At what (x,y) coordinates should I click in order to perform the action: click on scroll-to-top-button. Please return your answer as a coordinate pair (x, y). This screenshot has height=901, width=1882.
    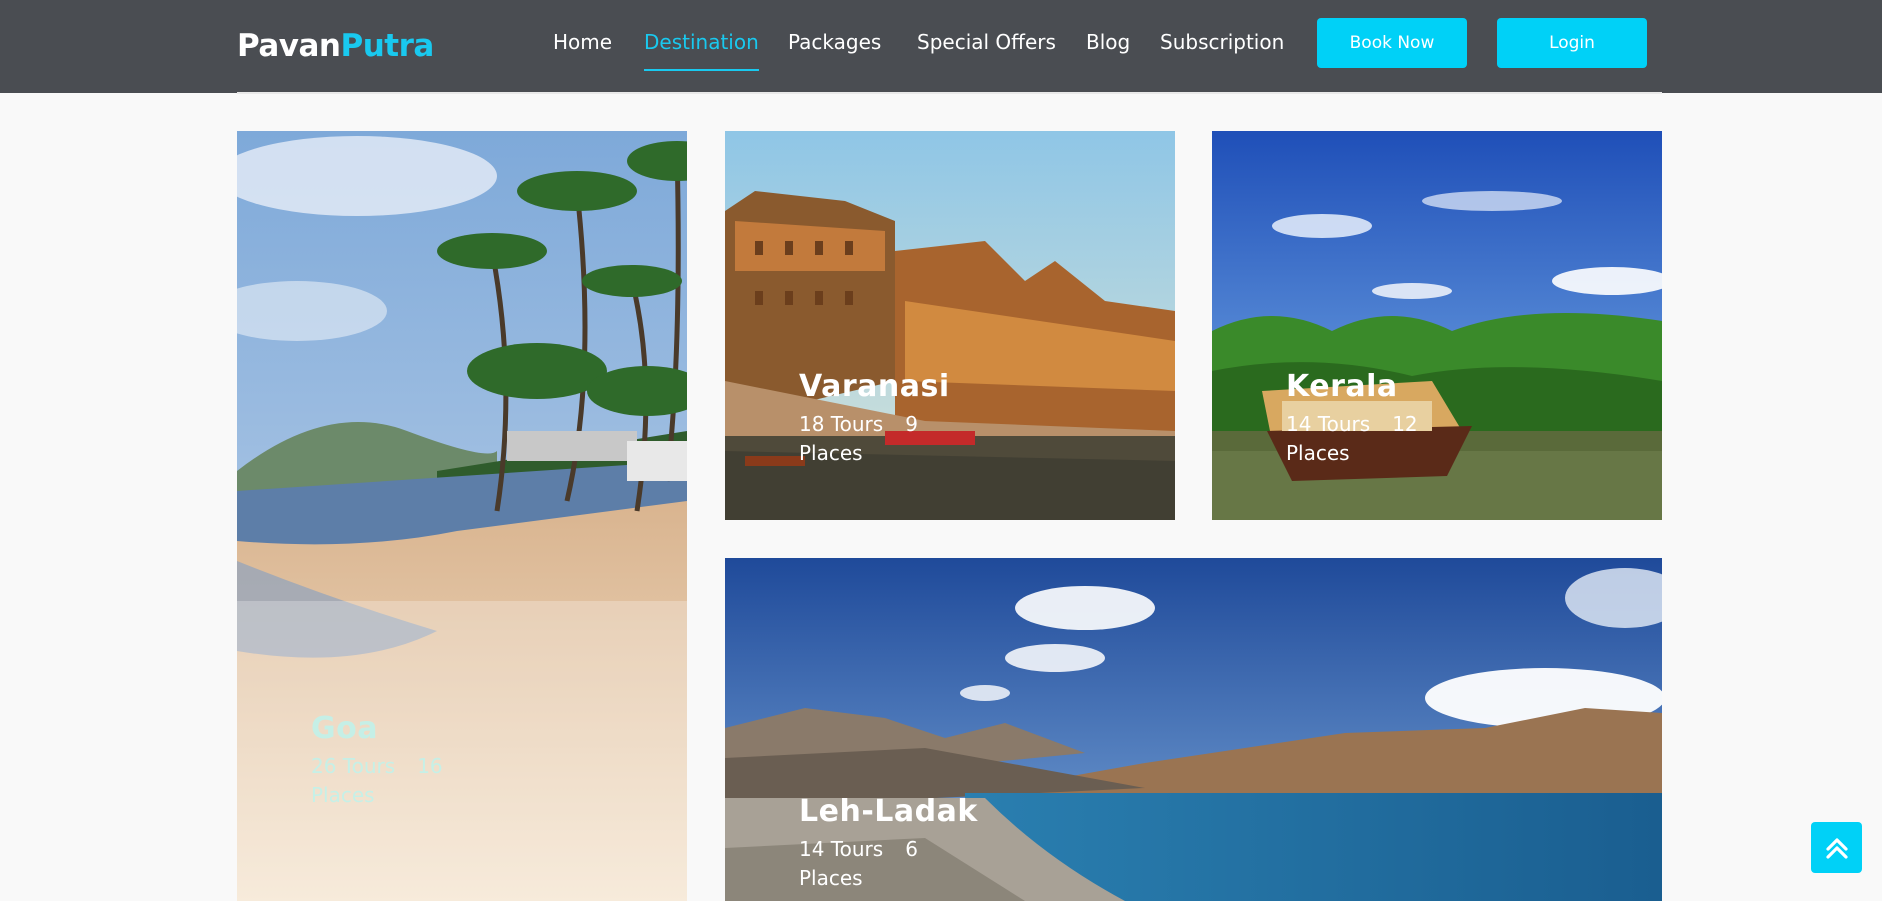
    Looking at the image, I should click on (1836, 847).